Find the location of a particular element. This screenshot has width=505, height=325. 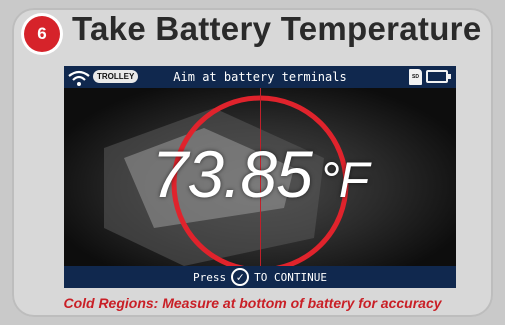

sd-label: SD is located at coordinates (415, 77).